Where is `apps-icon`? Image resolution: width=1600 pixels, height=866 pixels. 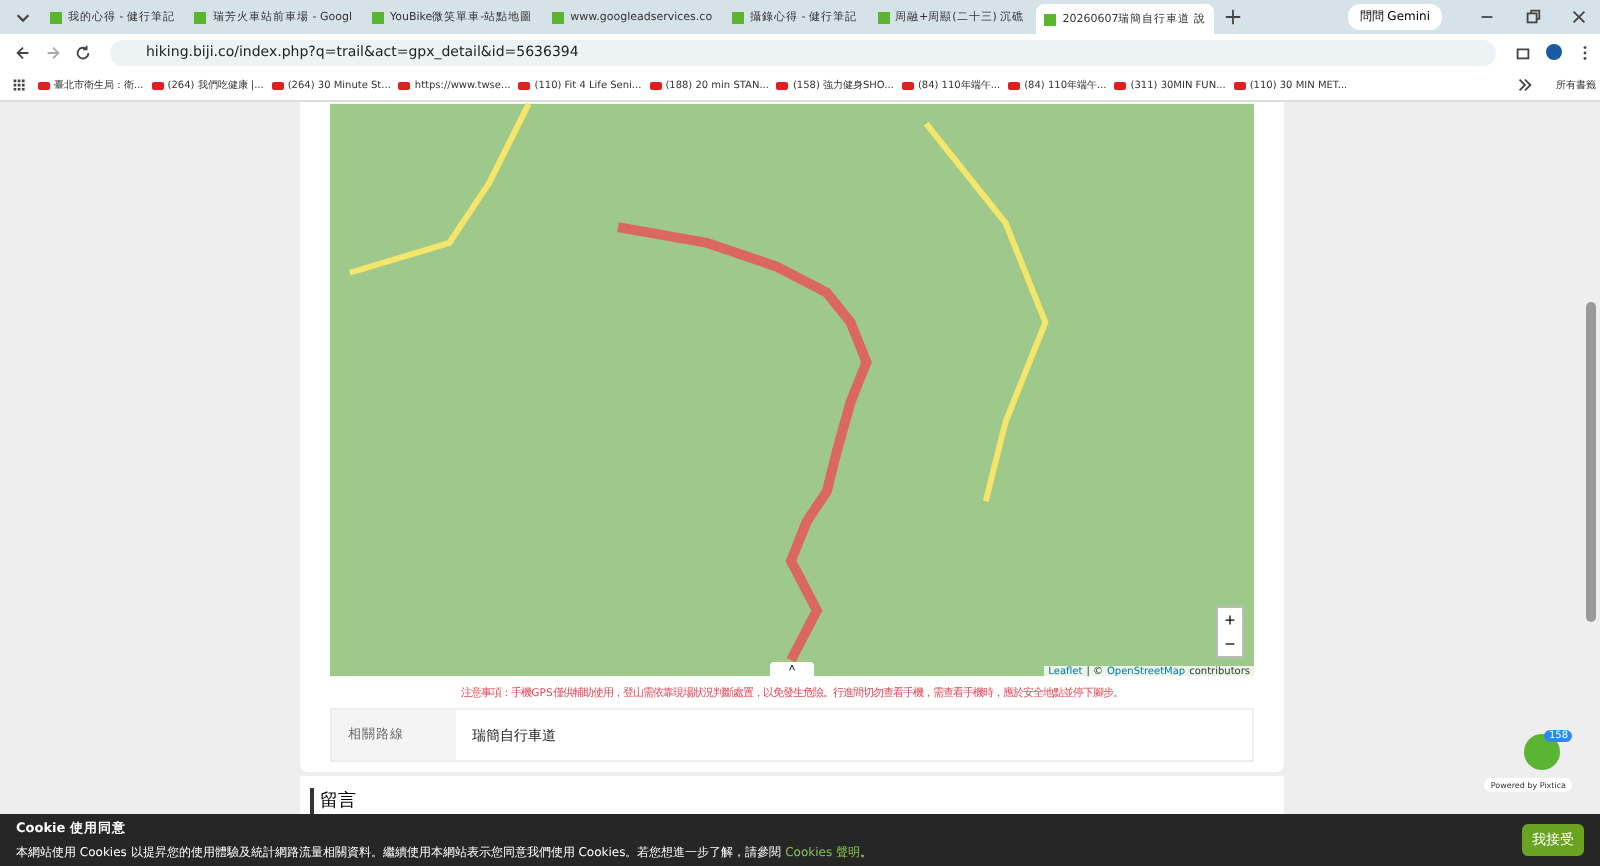
apps-icon is located at coordinates (19, 85).